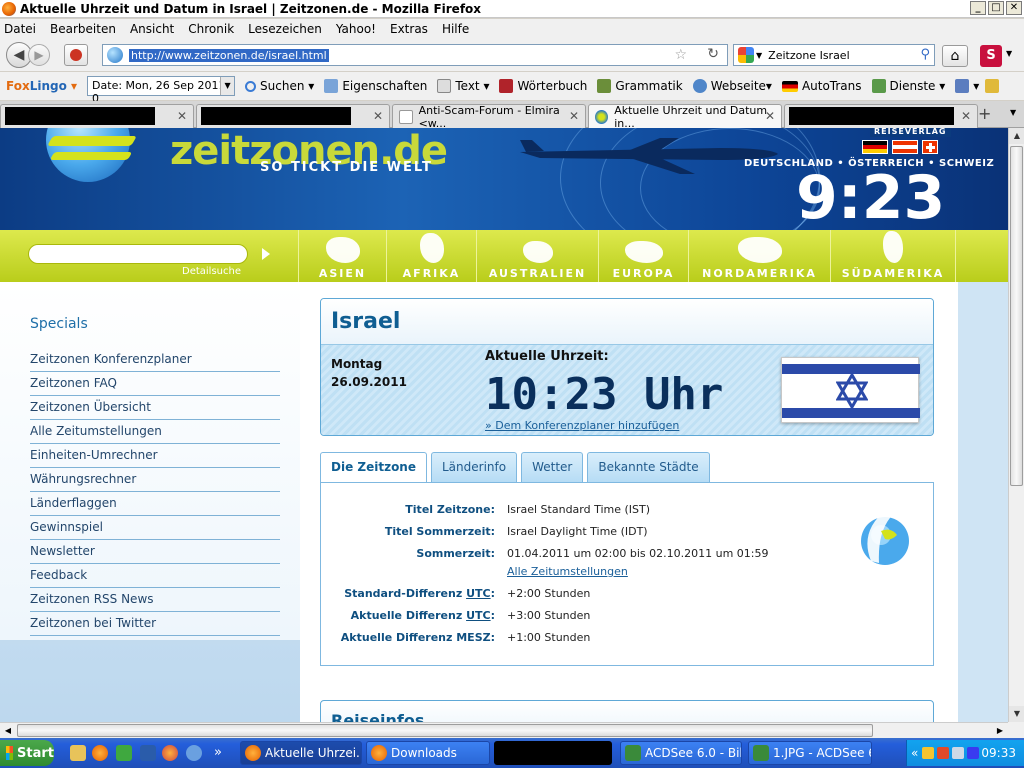  Describe the element at coordinates (285, 29) in the screenshot. I see `menu-lesezeichen: Lesezeichen` at that location.